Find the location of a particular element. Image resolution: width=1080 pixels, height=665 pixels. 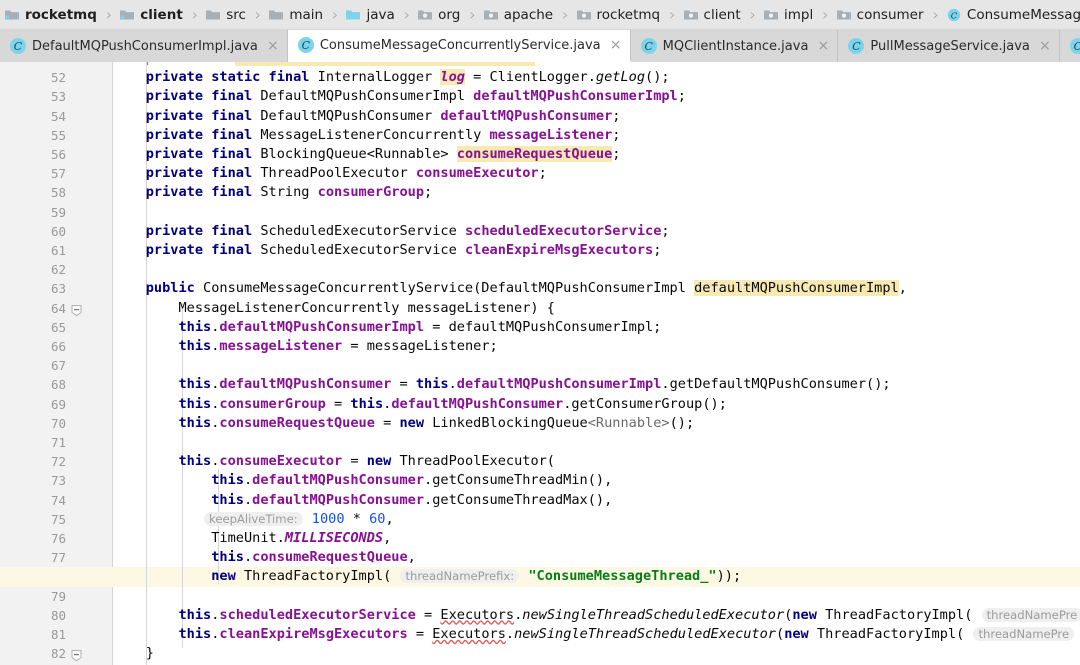

breadcrumb-item-label: src is located at coordinates (236, 14).